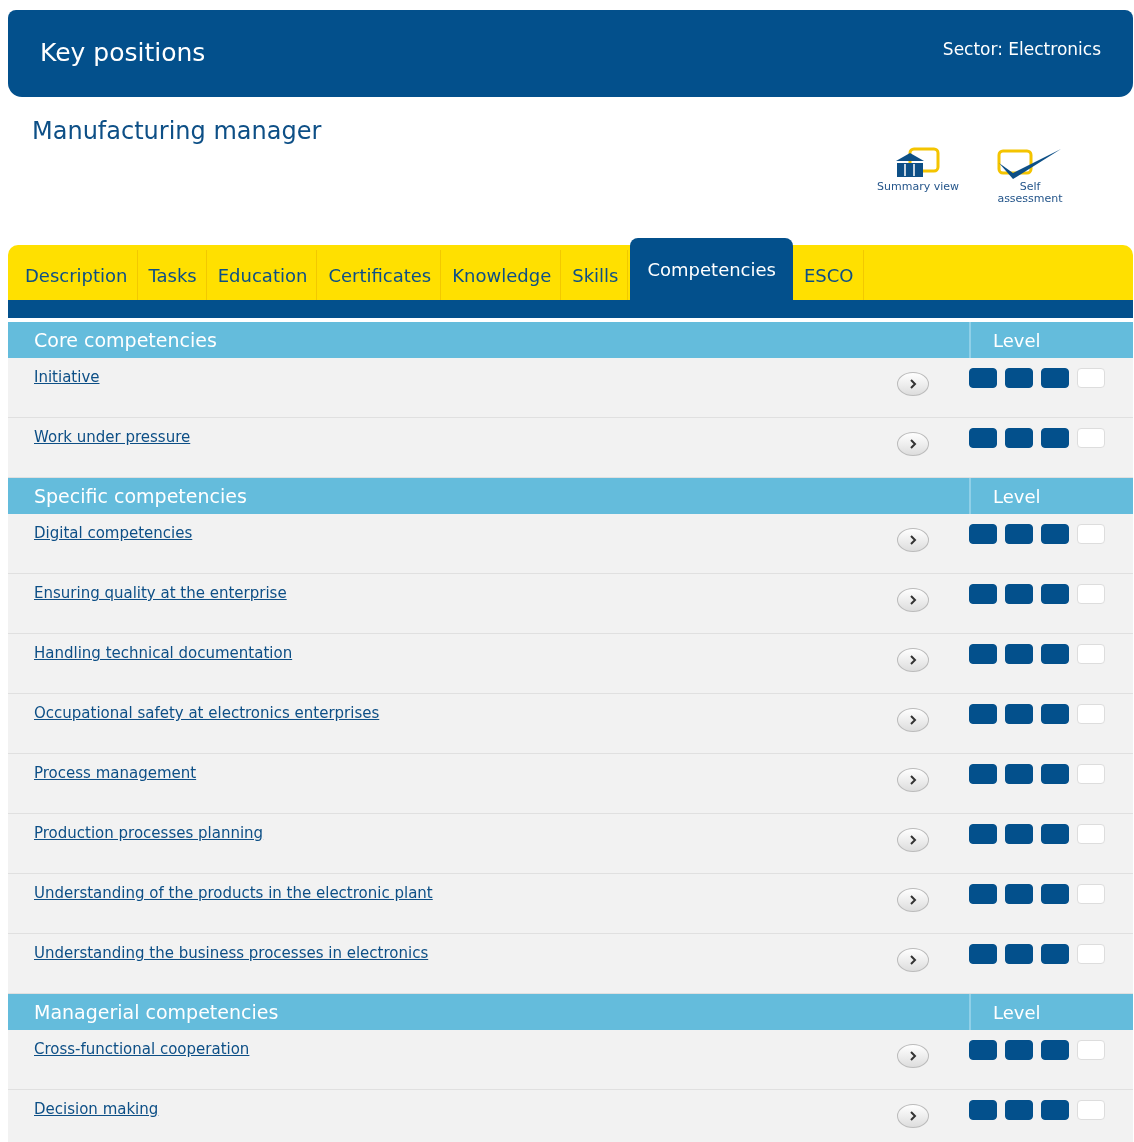 The width and height of the screenshot is (1134, 1142). I want to click on competency-link: Decision making, so click(465, 1109).